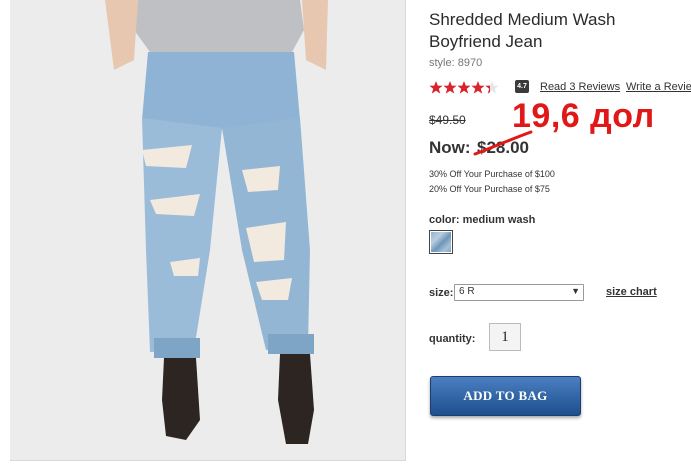 The height and width of the screenshot is (465, 691). I want to click on chevron-down-icon: ▼, so click(575, 291).